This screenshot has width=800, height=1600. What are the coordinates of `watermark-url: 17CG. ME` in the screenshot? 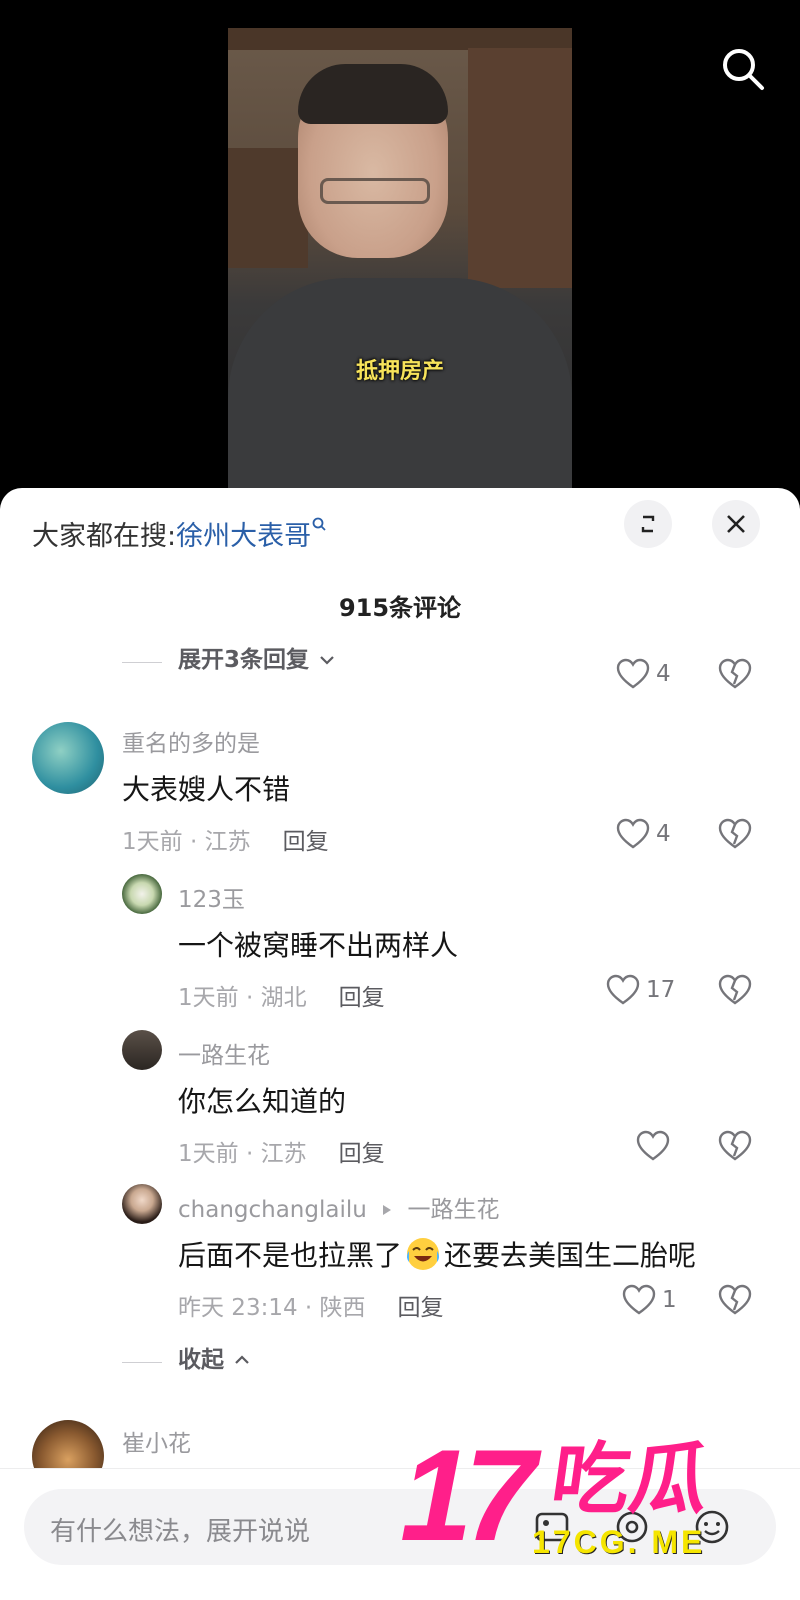 It's located at (619, 1542).